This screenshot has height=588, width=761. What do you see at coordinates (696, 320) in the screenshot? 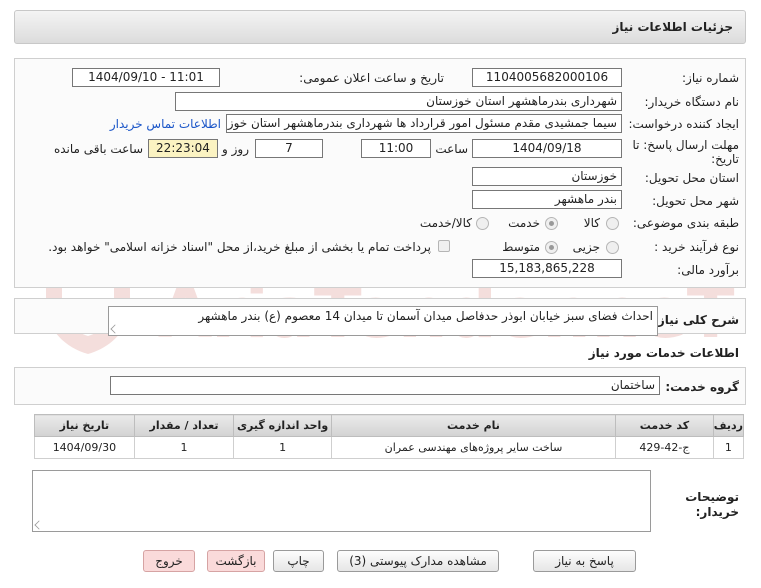
I see `description-label: شرح کلی نیاز:` at bounding box center [696, 320].